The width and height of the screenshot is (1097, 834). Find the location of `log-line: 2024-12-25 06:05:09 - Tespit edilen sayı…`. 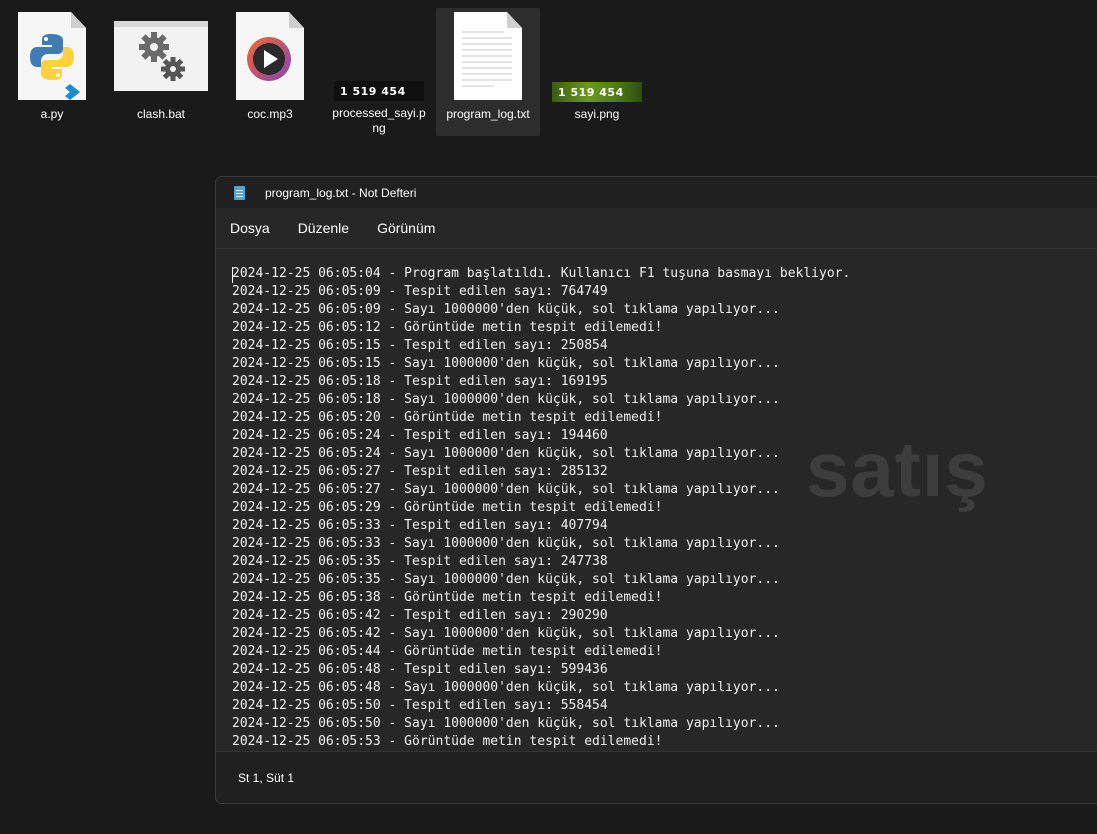

log-line: 2024-12-25 06:05:09 - Tespit edilen sayı… is located at coordinates (420, 291).